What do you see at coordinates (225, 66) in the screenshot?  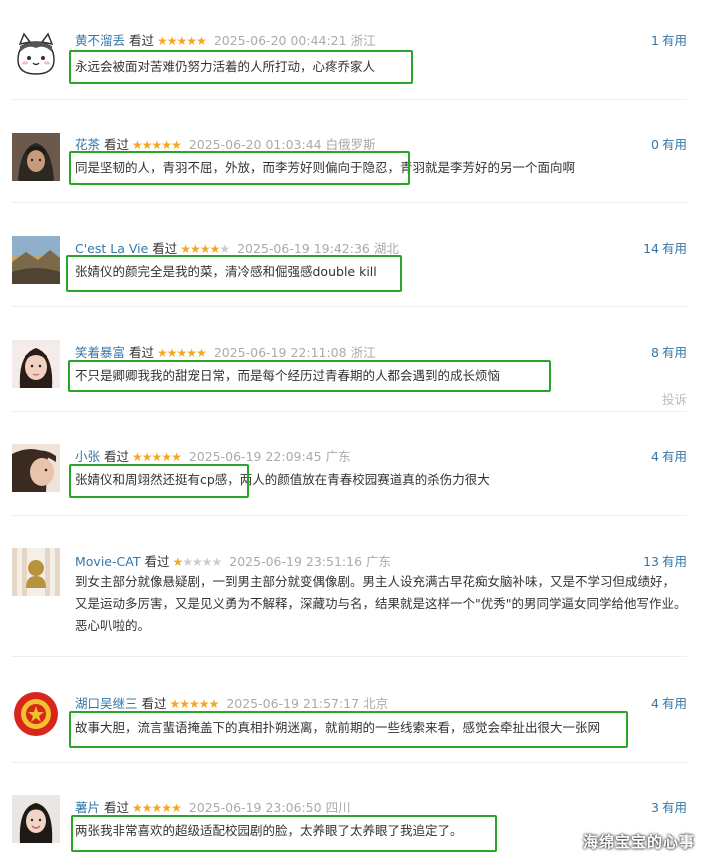 I see `comment-text: 永远会被面对苦难仍努力活着的人所打动，心疼乔家人` at bounding box center [225, 66].